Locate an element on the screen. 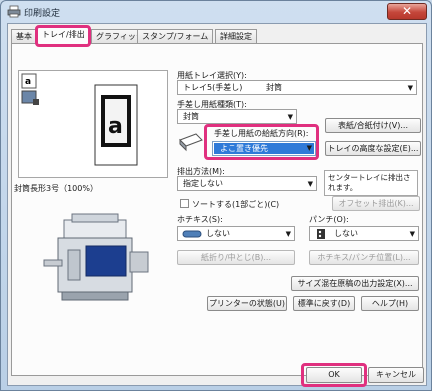  envelope-orientation-icon is located at coordinates (191, 142).